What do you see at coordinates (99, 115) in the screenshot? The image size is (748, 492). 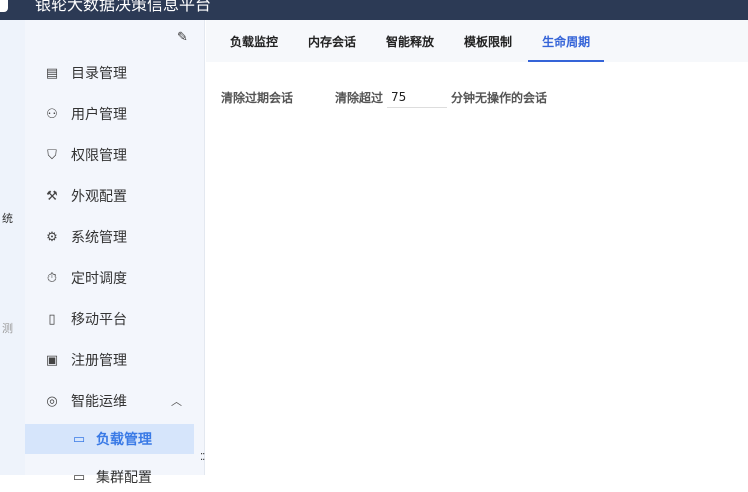 I see `sidebar-item-label: 用户管理` at bounding box center [99, 115].